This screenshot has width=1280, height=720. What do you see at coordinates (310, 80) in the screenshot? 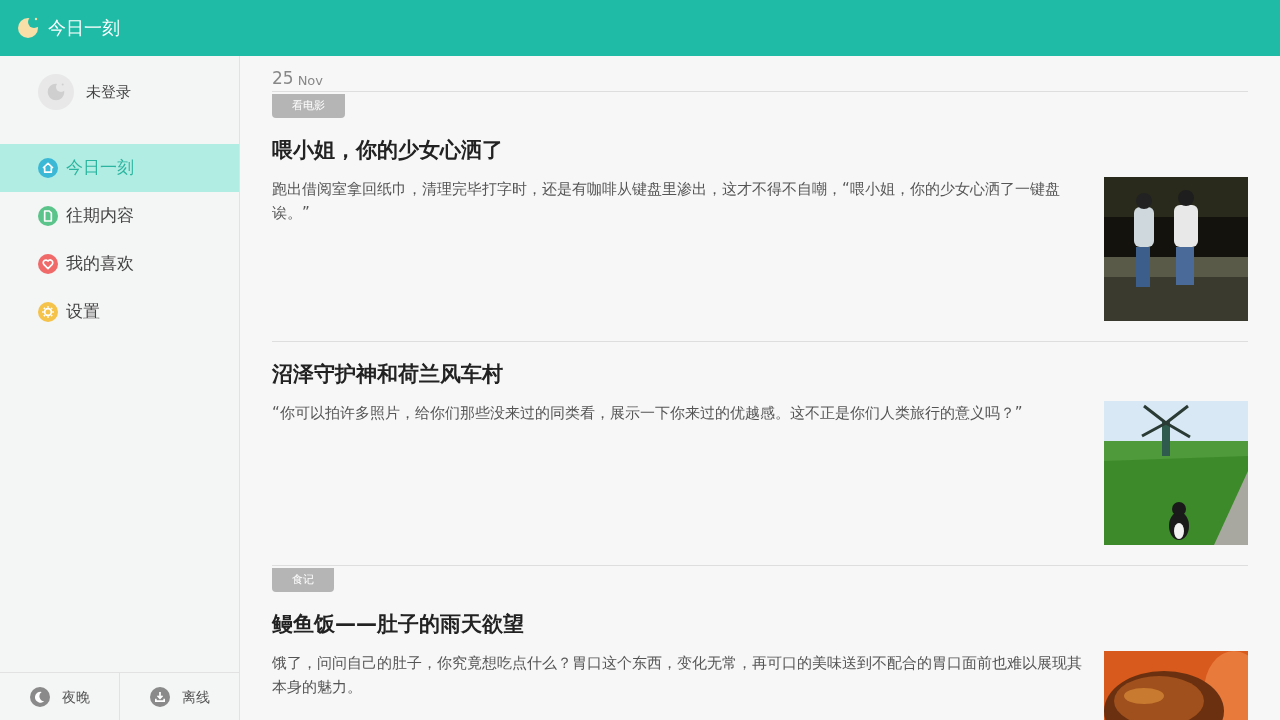
I see `date-month: Nov` at bounding box center [310, 80].